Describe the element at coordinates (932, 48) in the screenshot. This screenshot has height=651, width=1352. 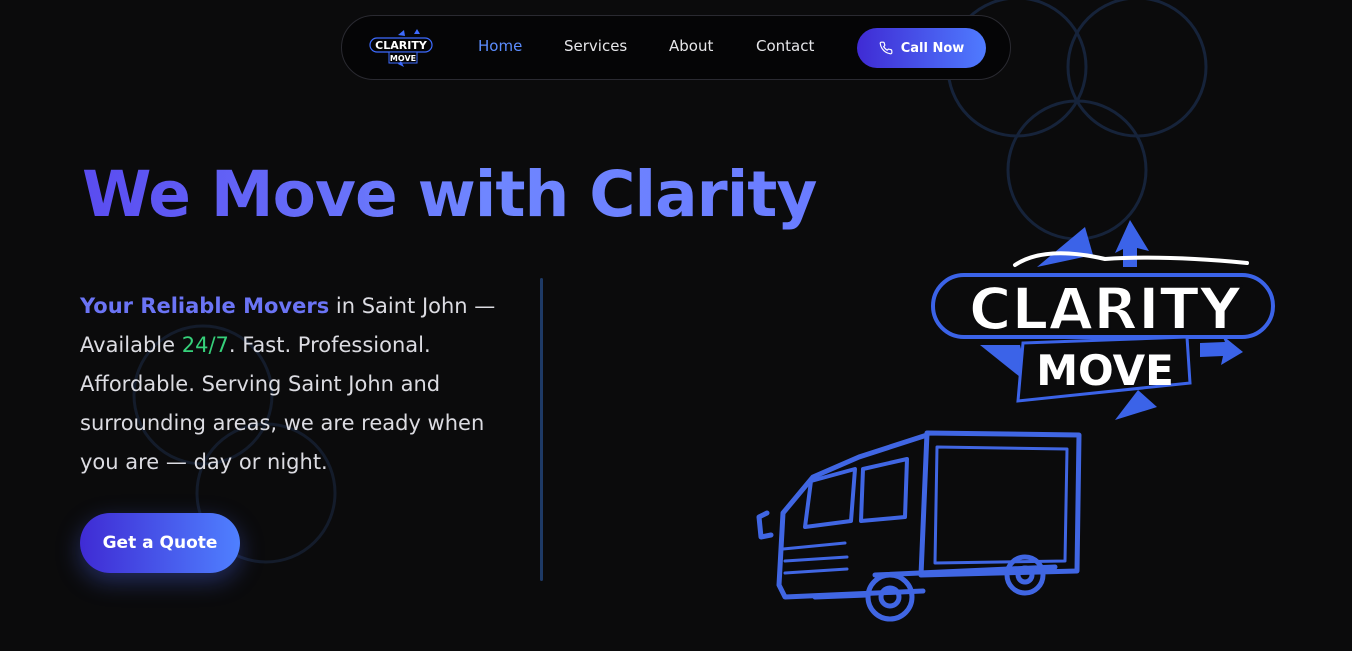
I see `call-now-label: Call Now` at that location.